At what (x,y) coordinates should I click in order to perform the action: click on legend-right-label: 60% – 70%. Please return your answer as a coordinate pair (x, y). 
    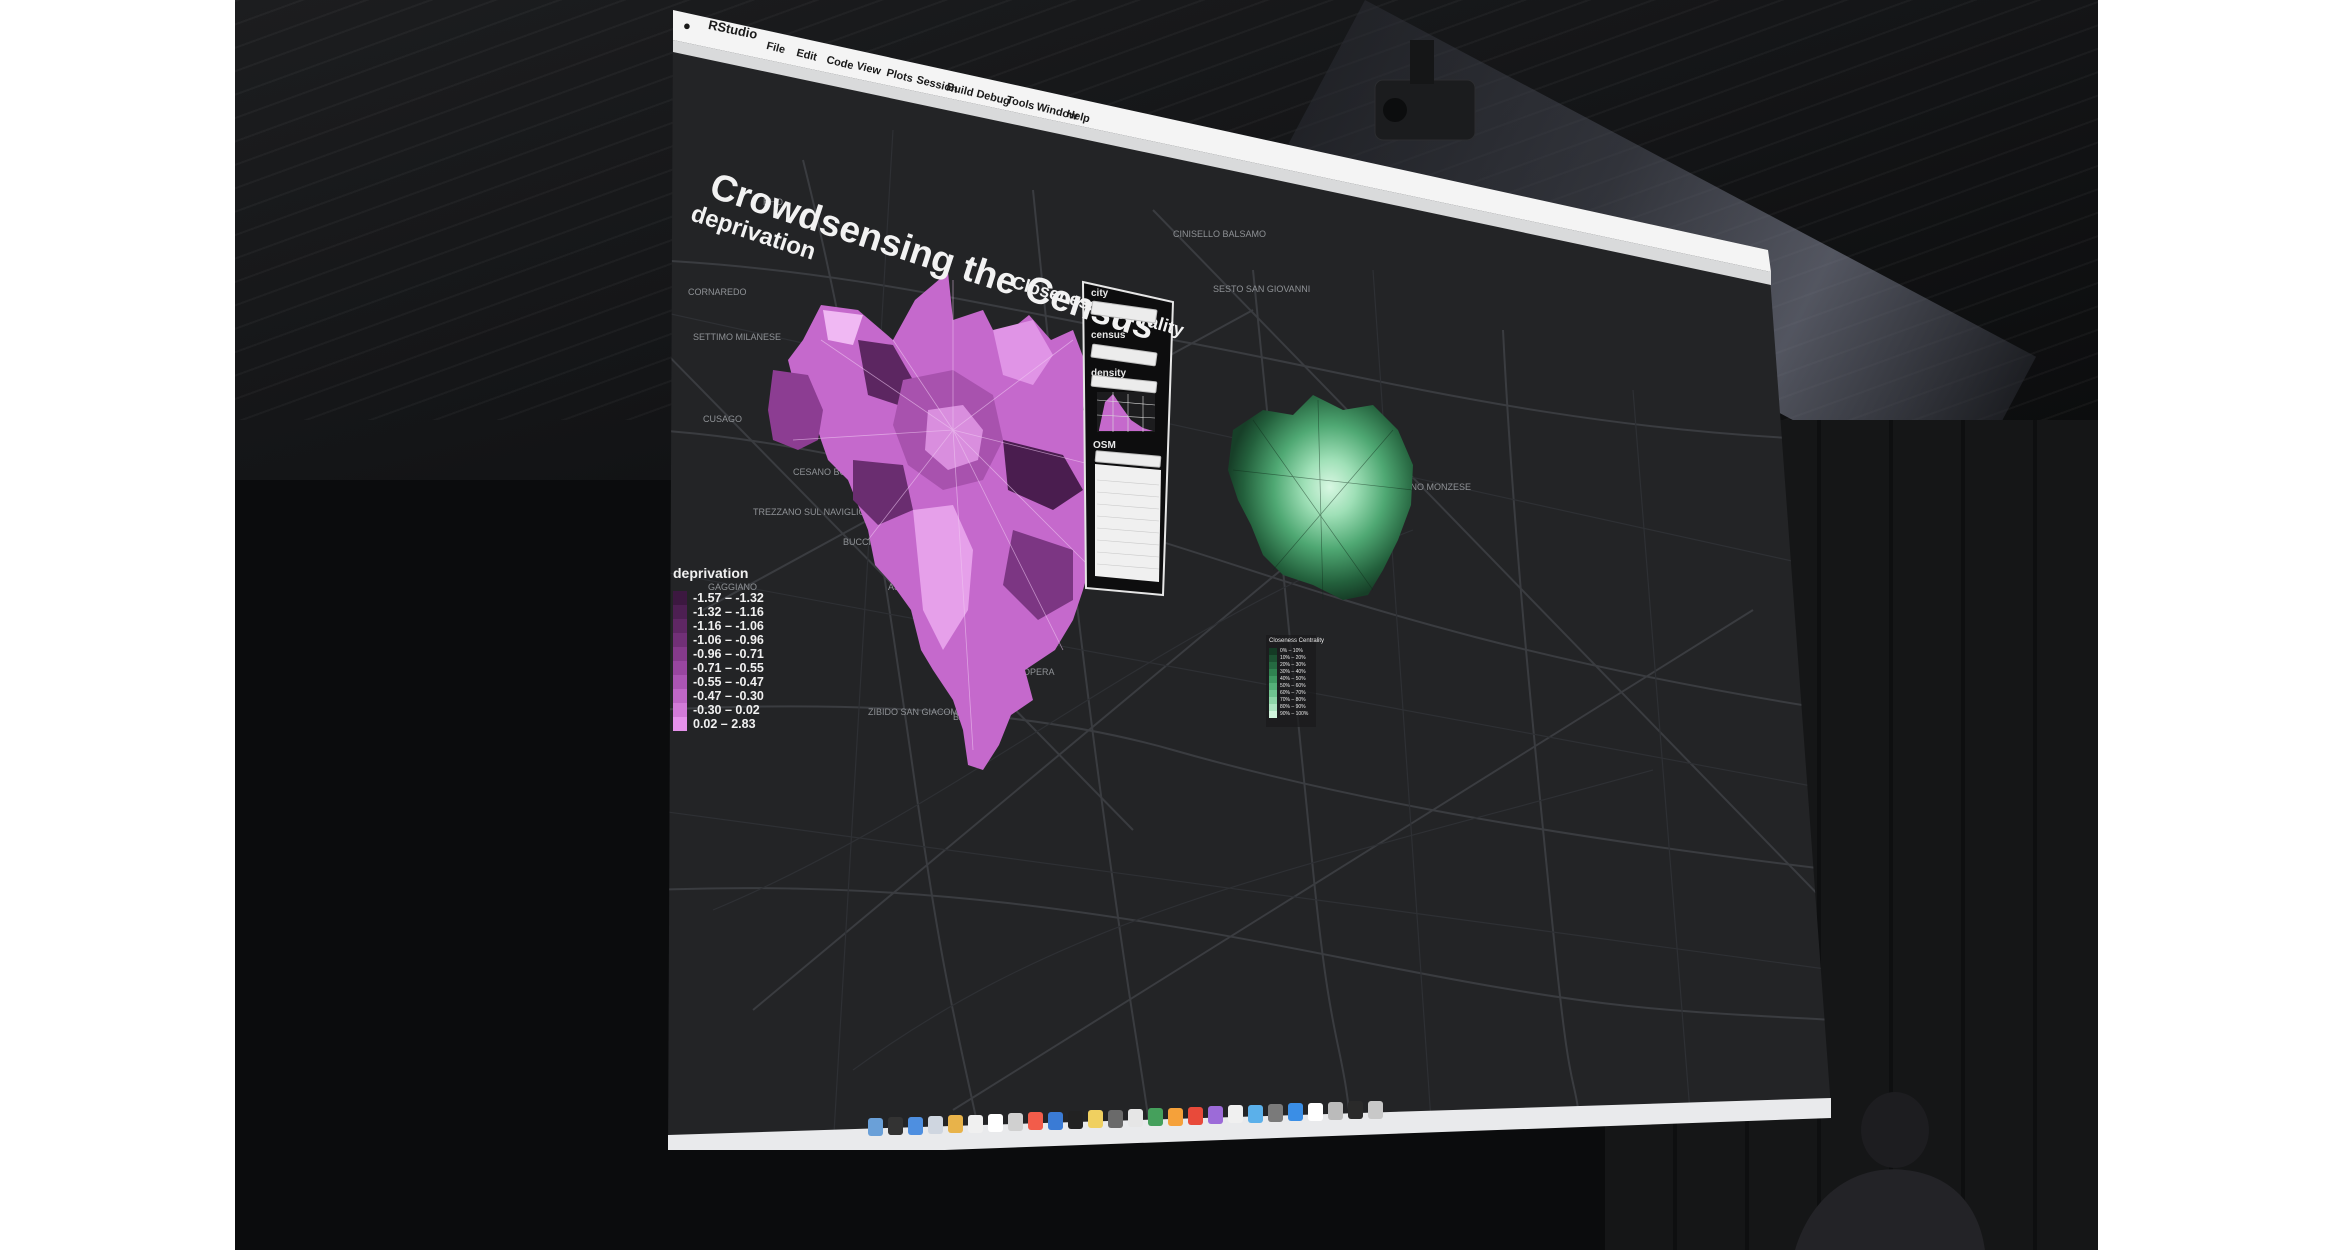
    Looking at the image, I should click on (1293, 693).